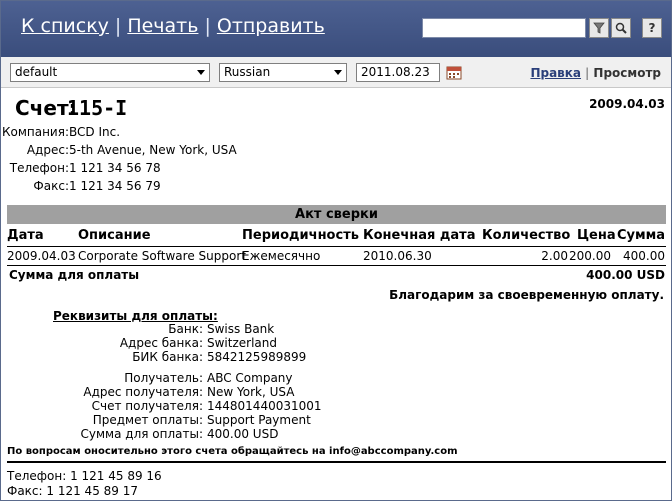 This screenshot has height=501, width=672. Describe the element at coordinates (283, 72) in the screenshot. I see `language-select: Russian` at that location.